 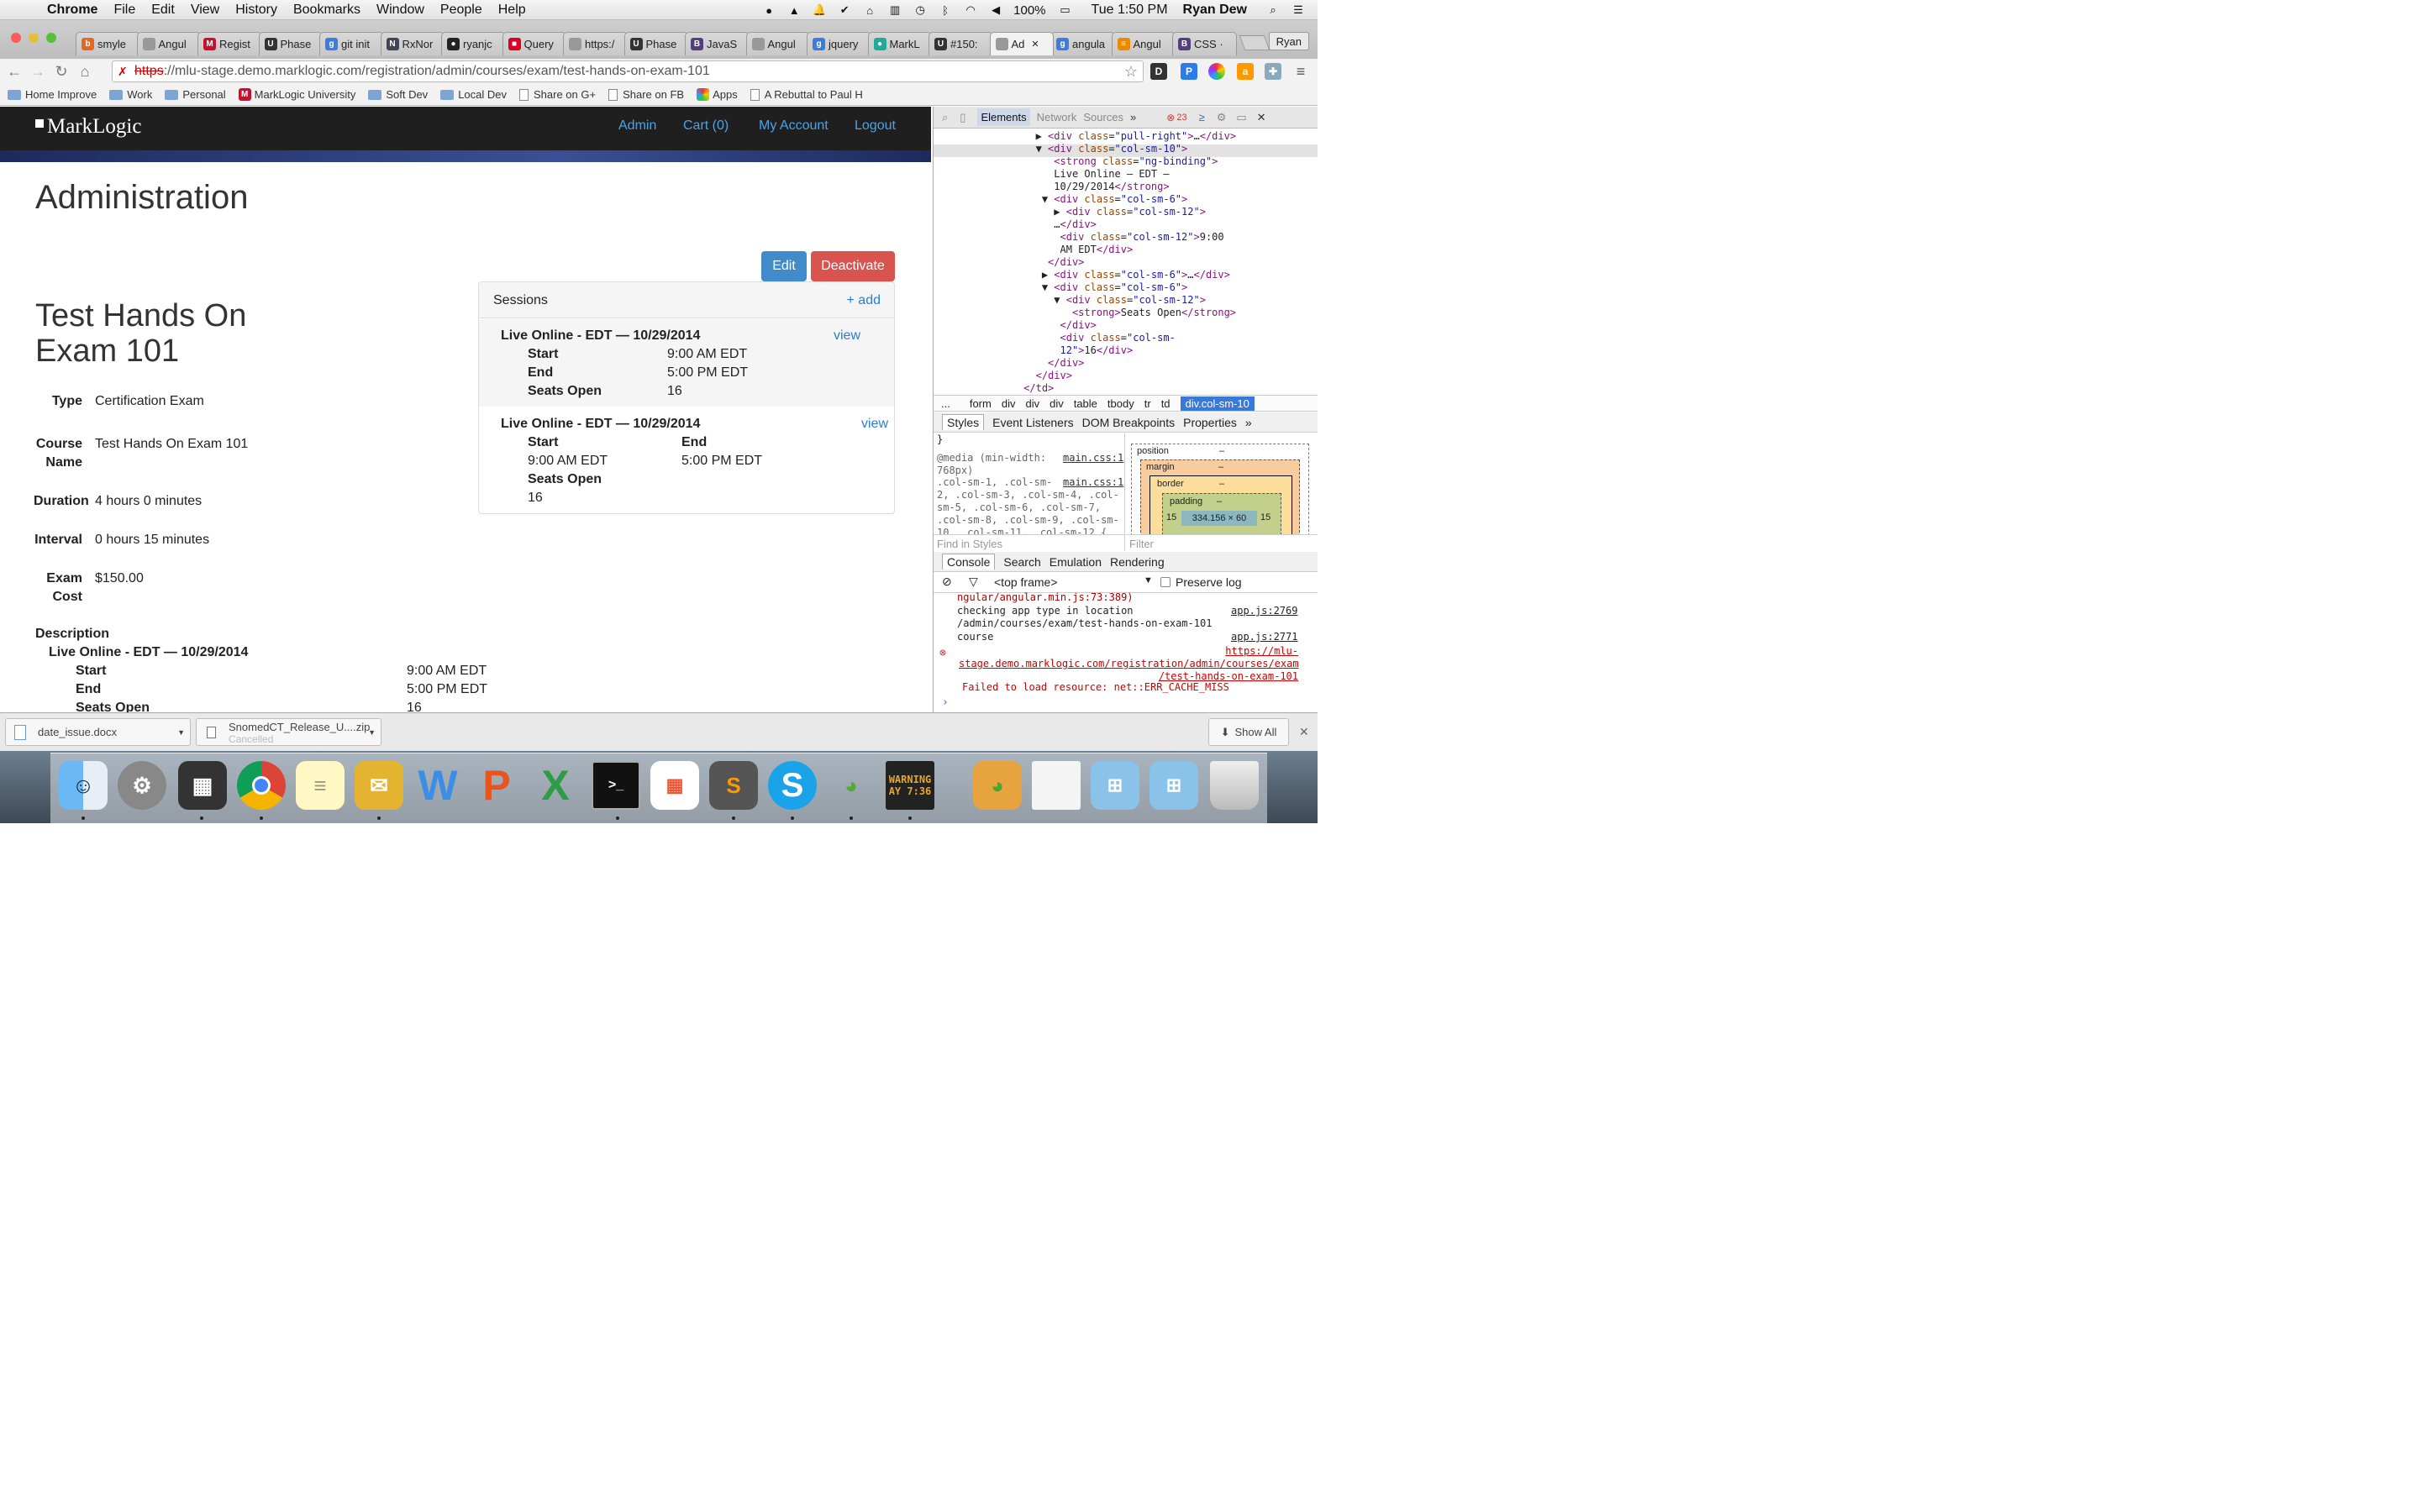 I want to click on drawer-tab-console: Console, so click(x=969, y=562).